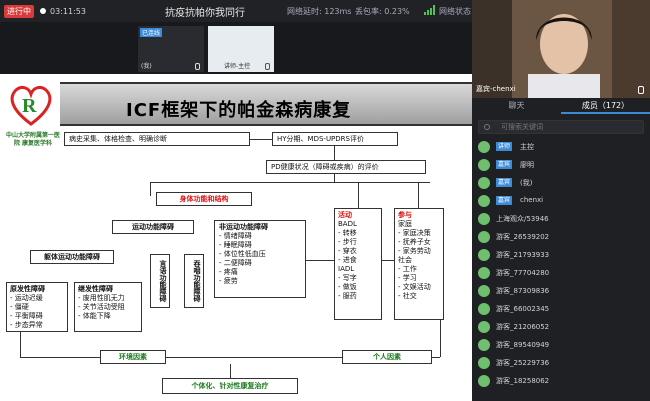 The height and width of the screenshot is (401, 650). What do you see at coordinates (516, 106) in the screenshot?
I see `tab-chat: 聊天` at bounding box center [516, 106].